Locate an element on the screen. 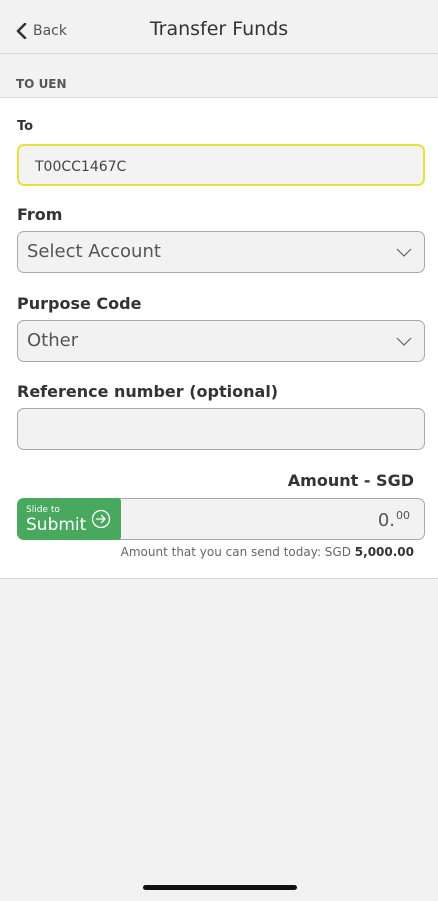 This screenshot has width=438, height=901. page-title: Transfer Funds is located at coordinates (219, 29).